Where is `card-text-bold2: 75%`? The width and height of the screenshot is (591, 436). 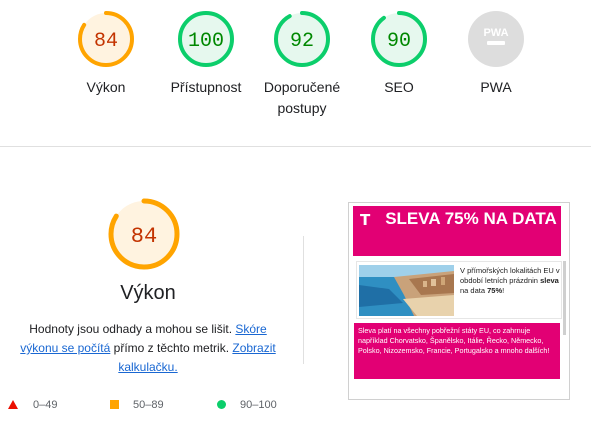 card-text-bold2: 75% is located at coordinates (495, 290).